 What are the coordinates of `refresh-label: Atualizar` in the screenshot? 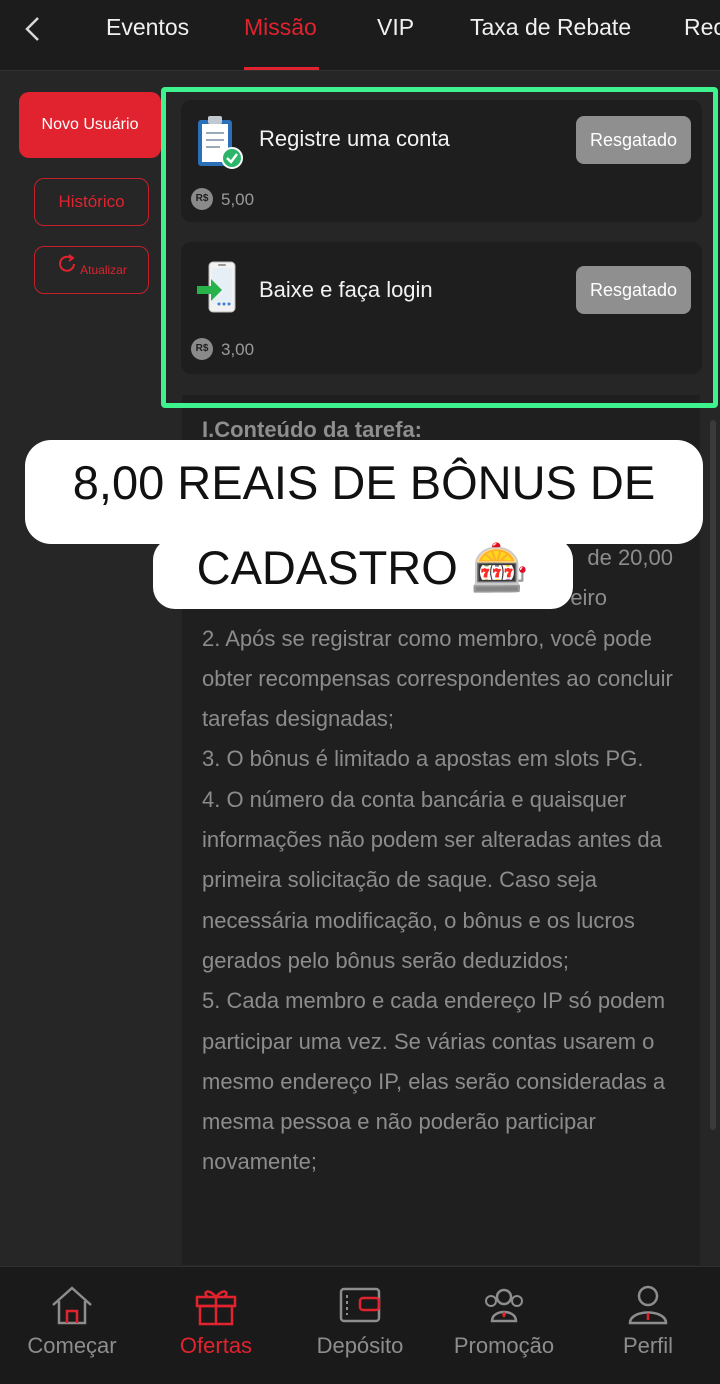 It's located at (103, 270).